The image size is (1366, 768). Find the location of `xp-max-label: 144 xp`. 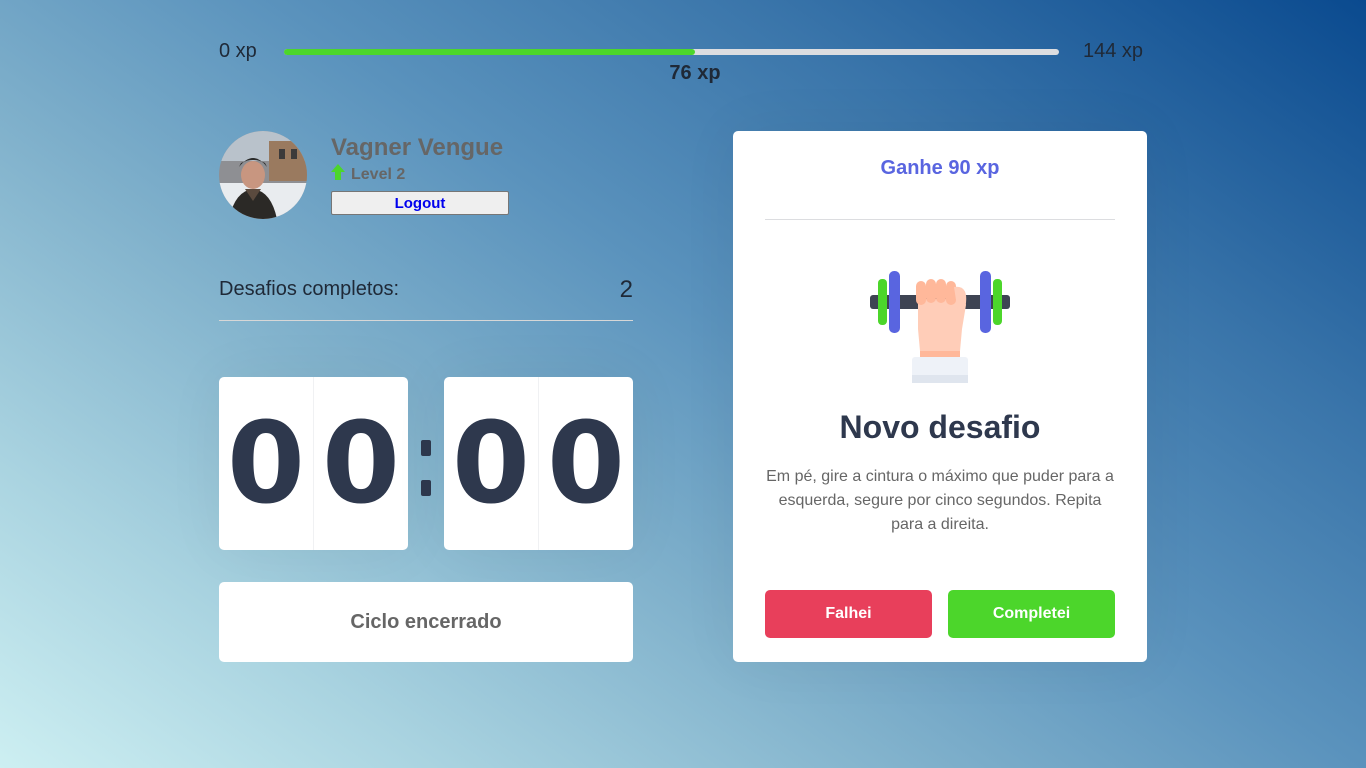

xp-max-label: 144 xp is located at coordinates (1113, 51).